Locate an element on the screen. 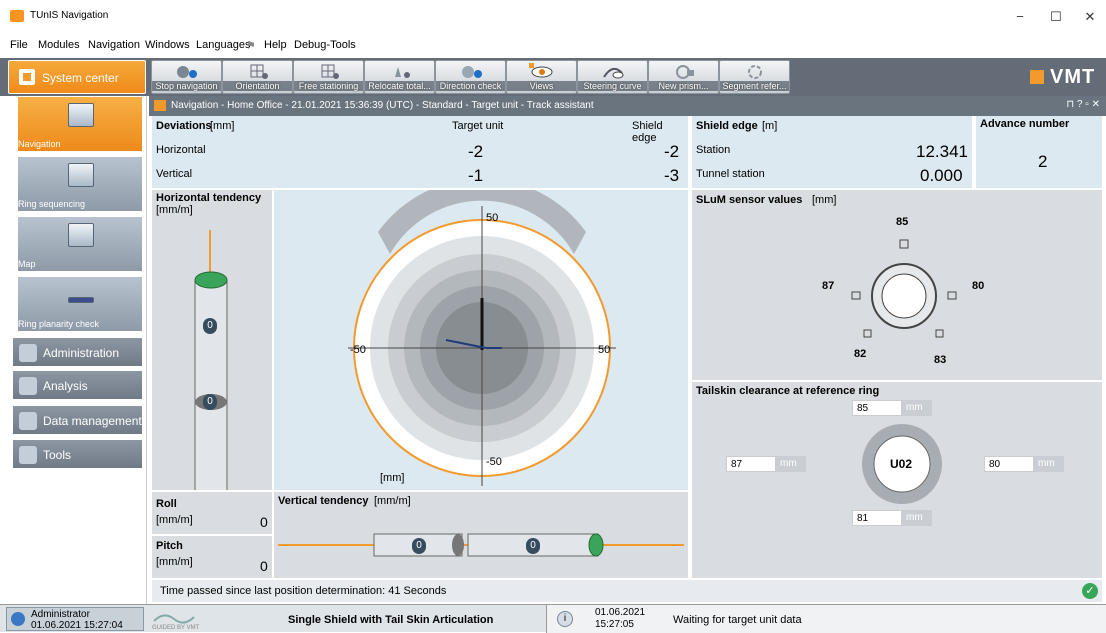 The width and height of the screenshot is (1106, 633). orientation-button: Orientation is located at coordinates (257, 77).